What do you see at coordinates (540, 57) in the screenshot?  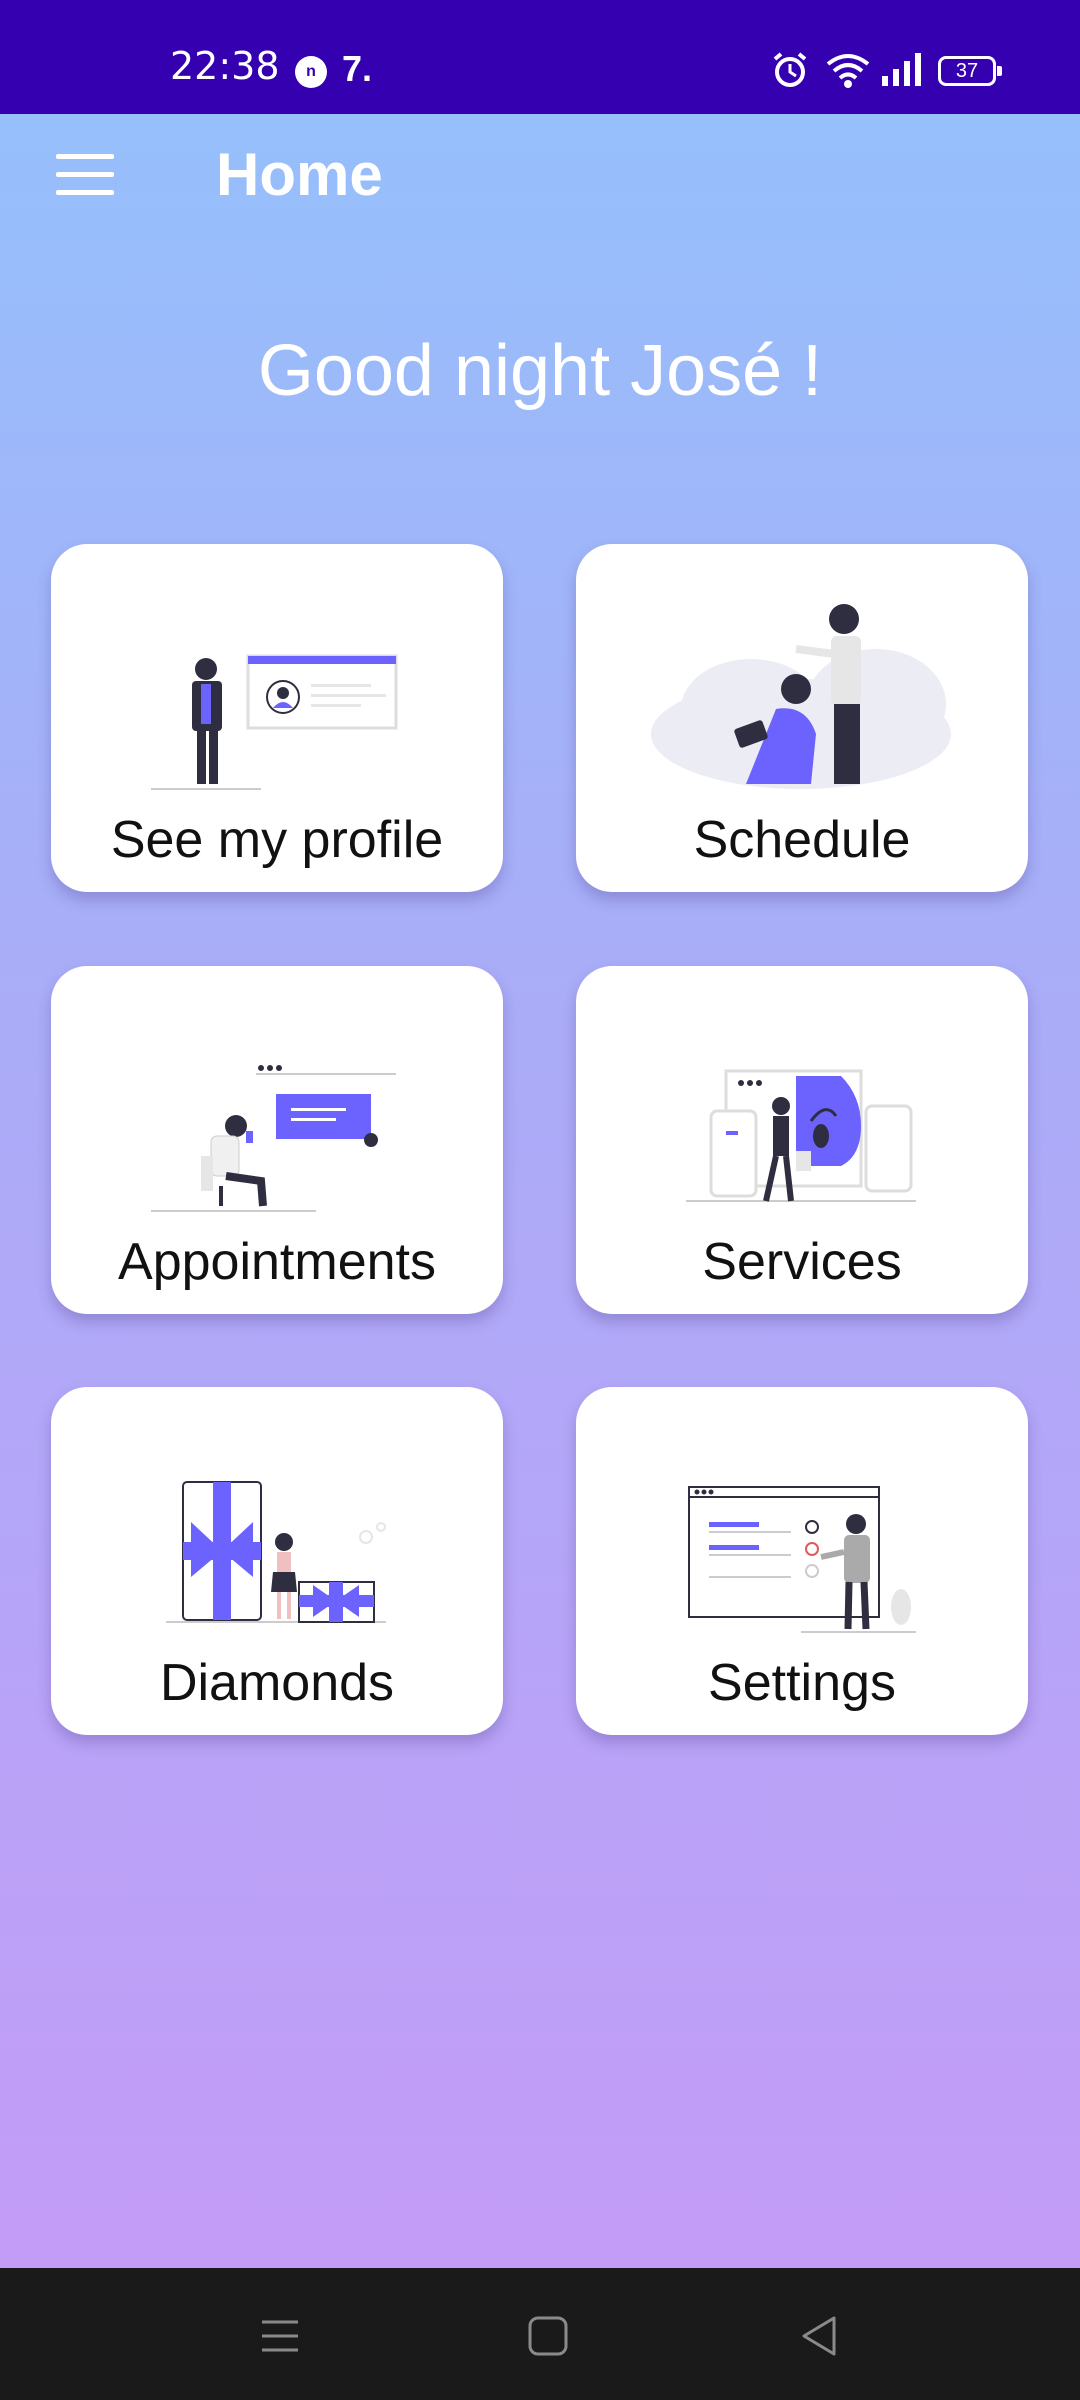 I see `status-bar: 22:38 n 7. 37` at bounding box center [540, 57].